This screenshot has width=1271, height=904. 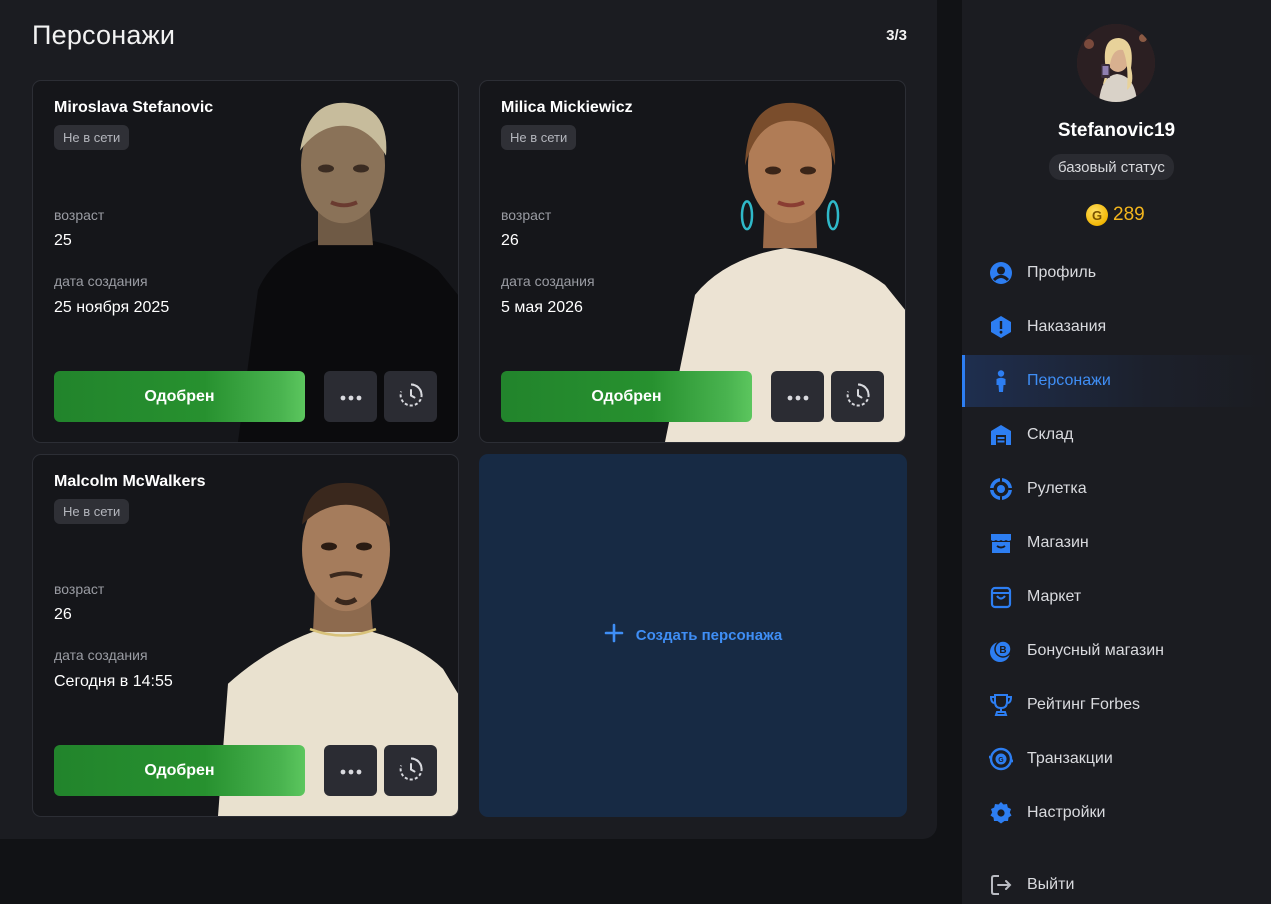 I want to click on account-status-badge: базовый статус, so click(x=1111, y=167).